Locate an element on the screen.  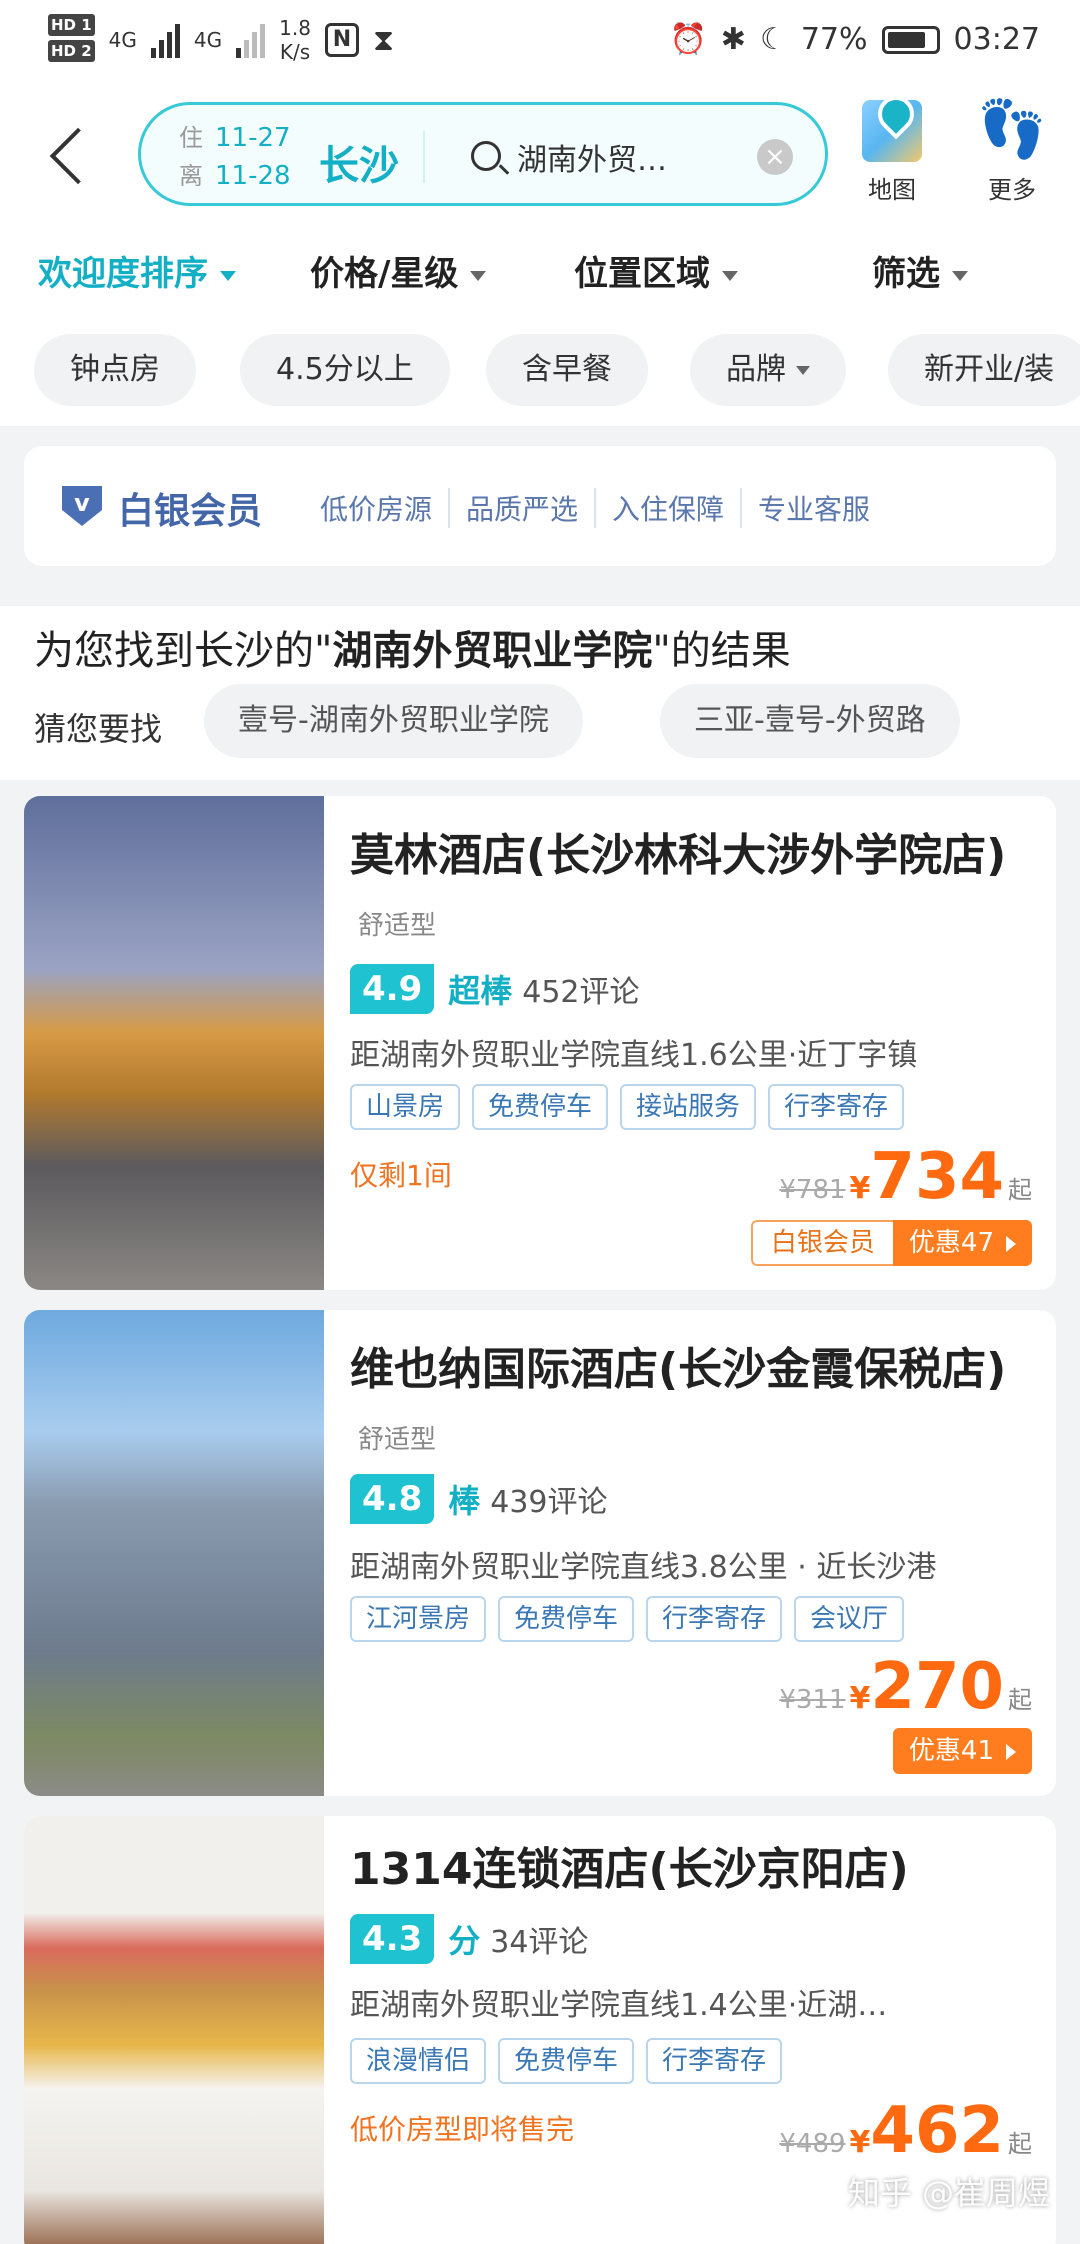
score-badge: 4.9 is located at coordinates (392, 989).